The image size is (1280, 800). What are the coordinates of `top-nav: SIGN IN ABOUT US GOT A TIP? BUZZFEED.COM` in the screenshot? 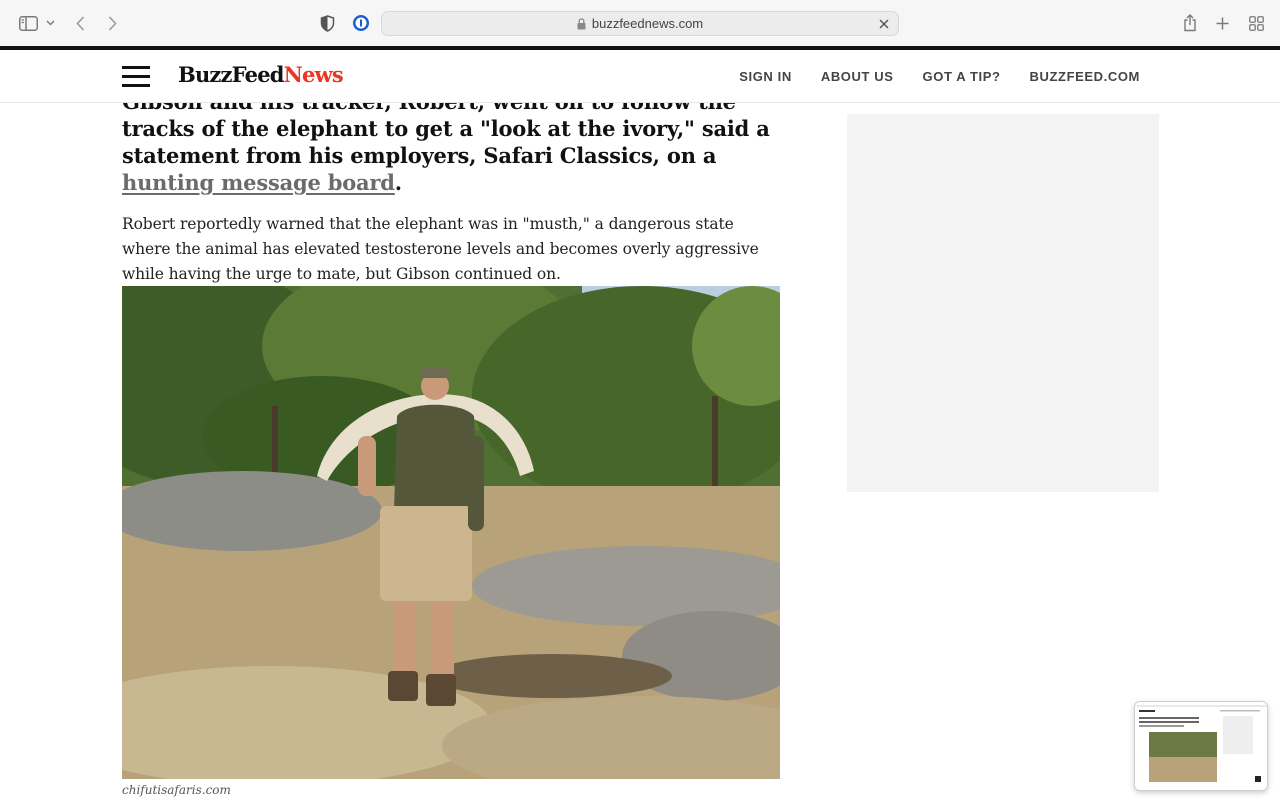 It's located at (939, 76).